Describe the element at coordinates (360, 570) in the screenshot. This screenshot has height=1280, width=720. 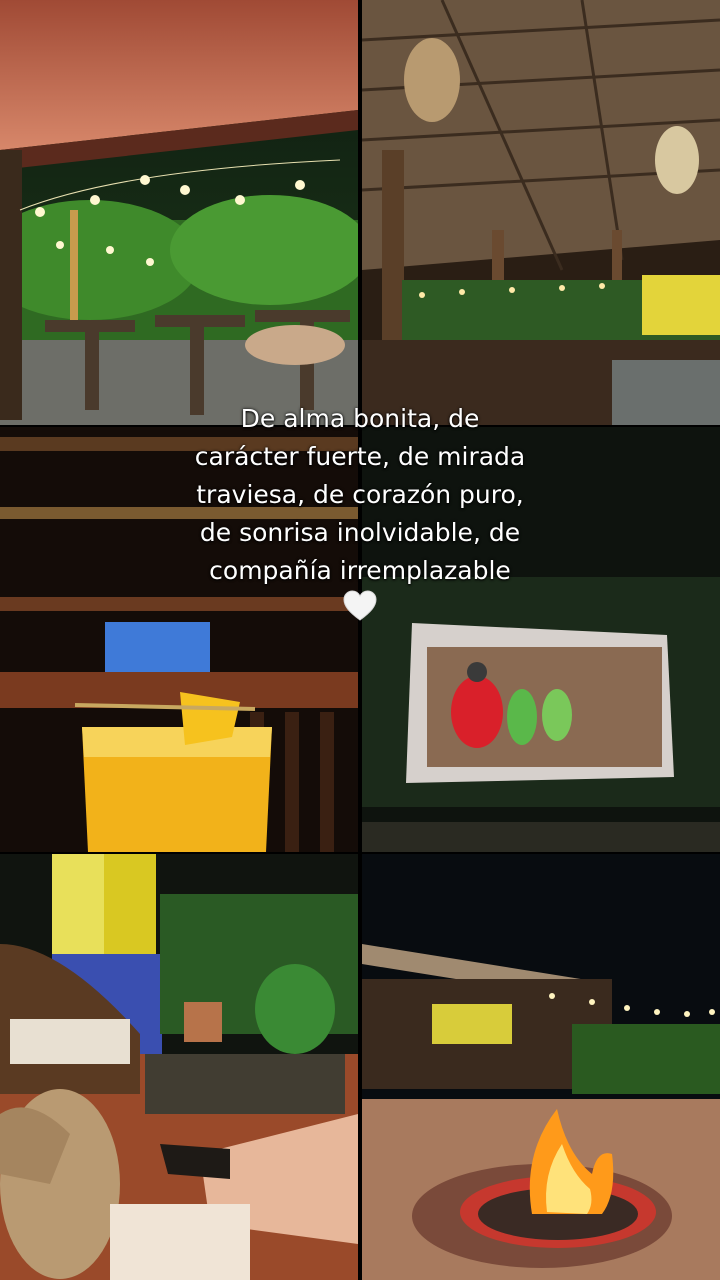
I see `caption-line: compañía irremplazable` at that location.